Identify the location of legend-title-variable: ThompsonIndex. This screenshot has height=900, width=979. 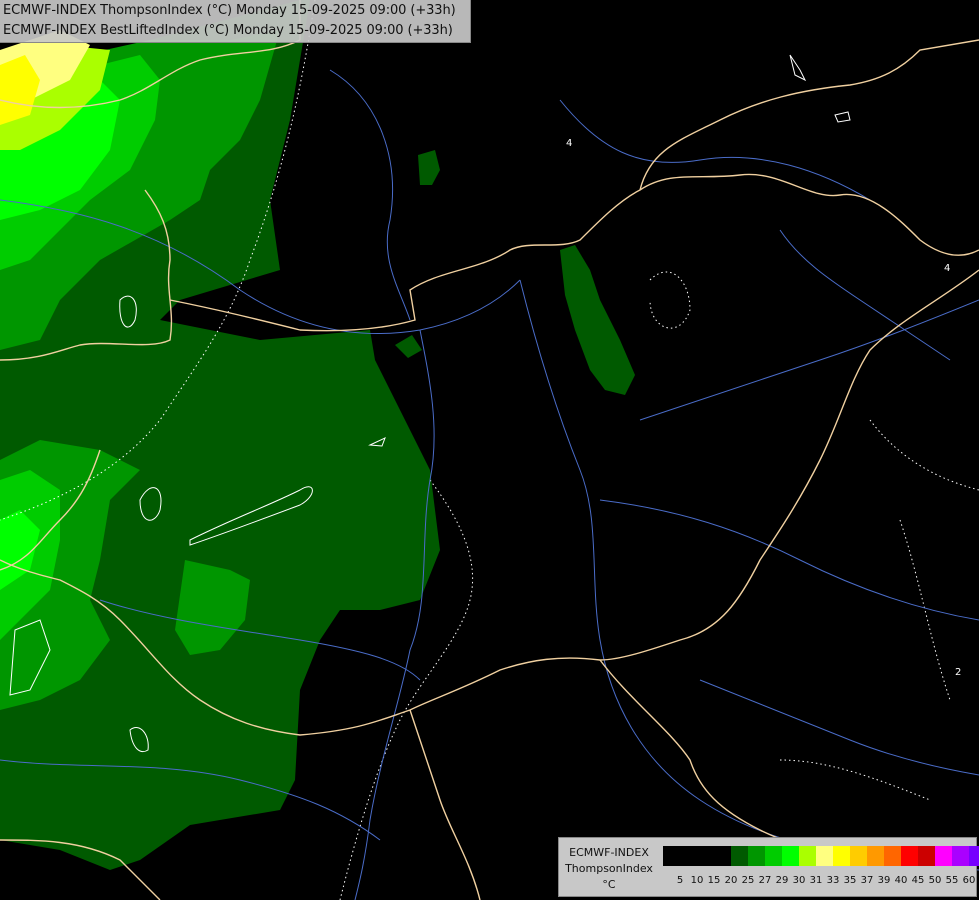
(609, 868).